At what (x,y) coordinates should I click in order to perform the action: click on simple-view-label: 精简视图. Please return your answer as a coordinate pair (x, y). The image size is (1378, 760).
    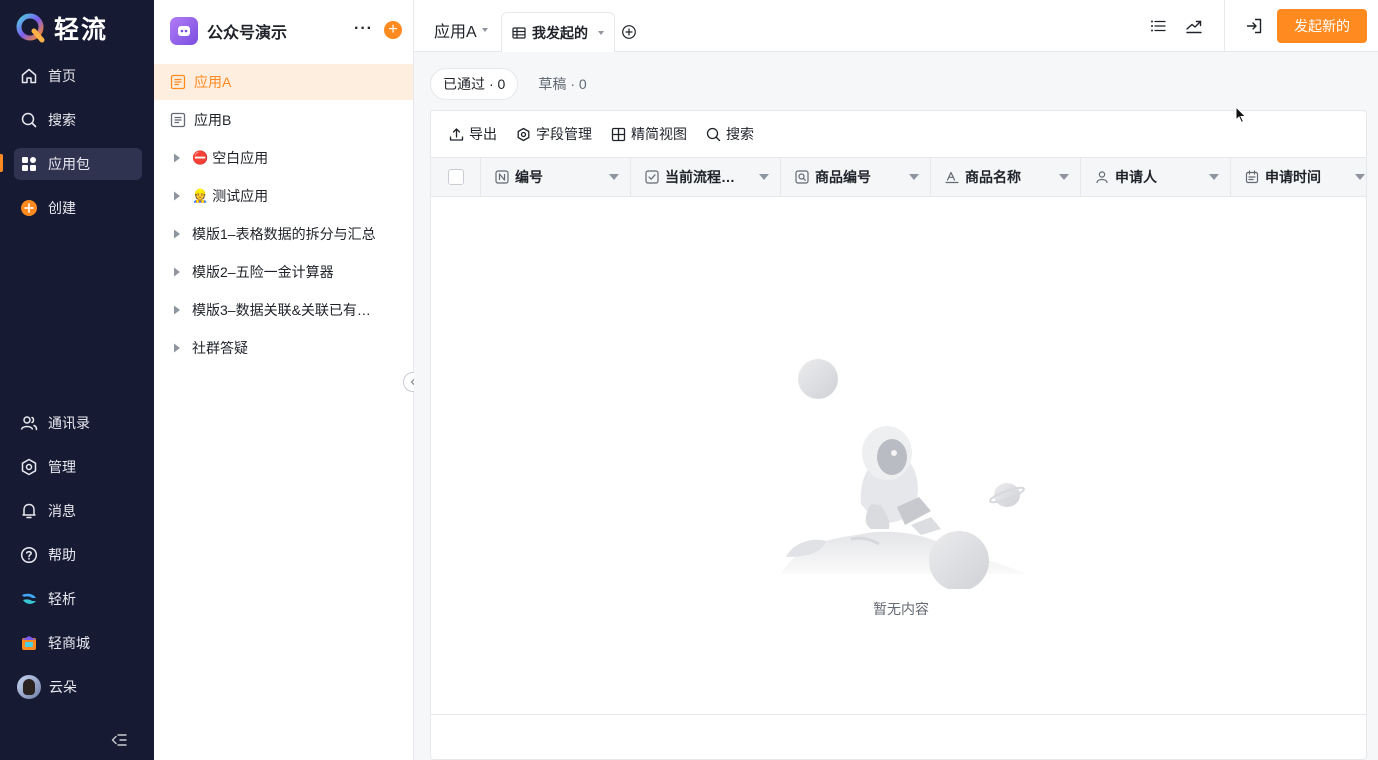
    Looking at the image, I should click on (659, 134).